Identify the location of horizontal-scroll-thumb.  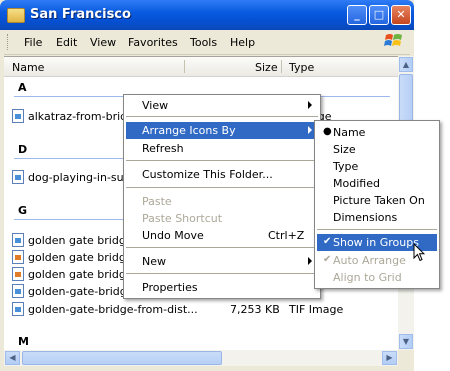
(122, 358).